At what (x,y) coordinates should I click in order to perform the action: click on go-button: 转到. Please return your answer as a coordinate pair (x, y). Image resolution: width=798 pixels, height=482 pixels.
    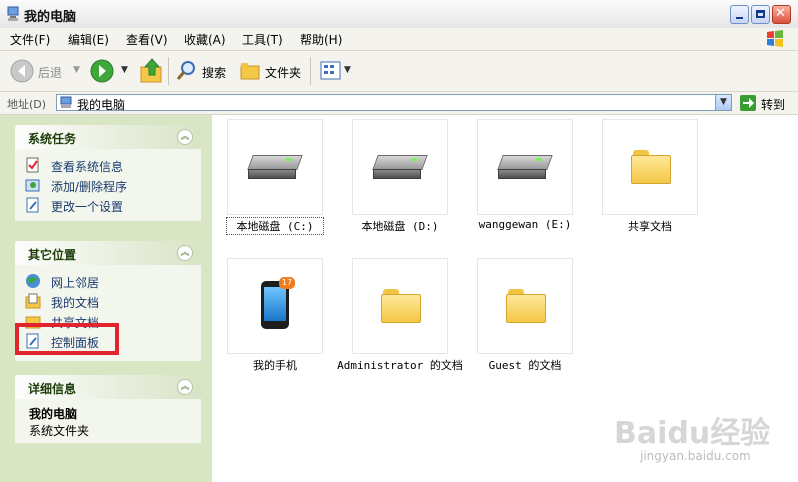
    Looking at the image, I should click on (773, 104).